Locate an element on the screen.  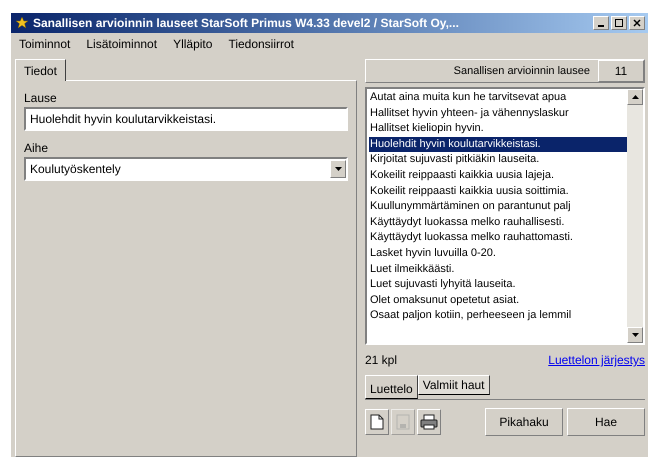
list-item: Olet omaksunut opetetut asiat. is located at coordinates (498, 300).